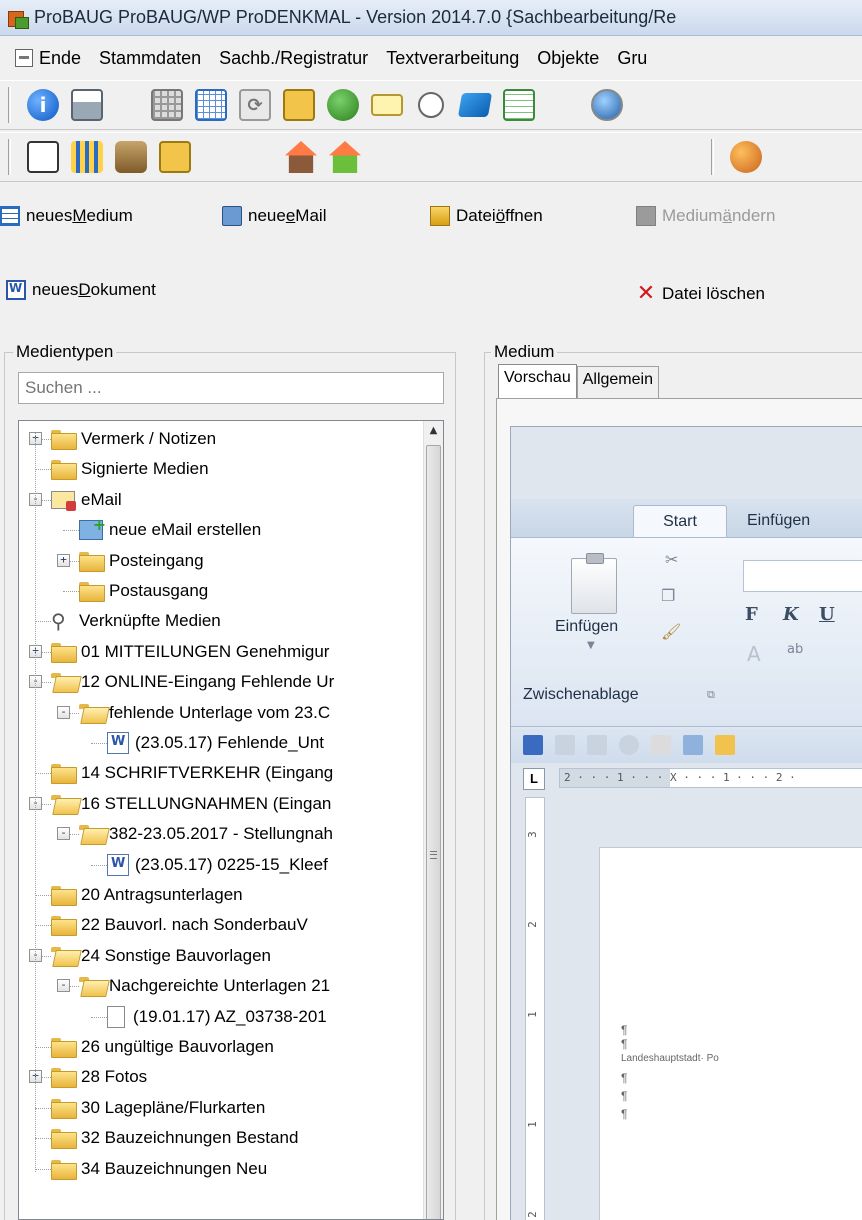 Image resolution: width=862 pixels, height=1220 pixels. What do you see at coordinates (624, 1114) in the screenshot?
I see `pilcrow: ¶` at bounding box center [624, 1114].